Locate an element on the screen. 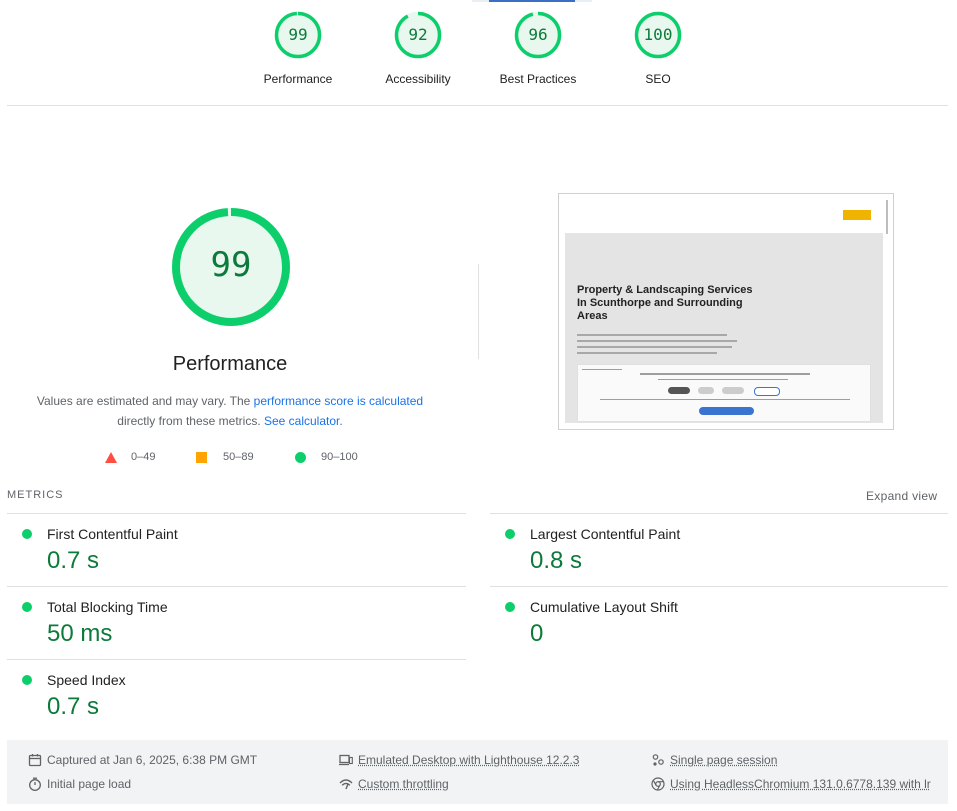  thumbnail-cookie-banner is located at coordinates (724, 393).